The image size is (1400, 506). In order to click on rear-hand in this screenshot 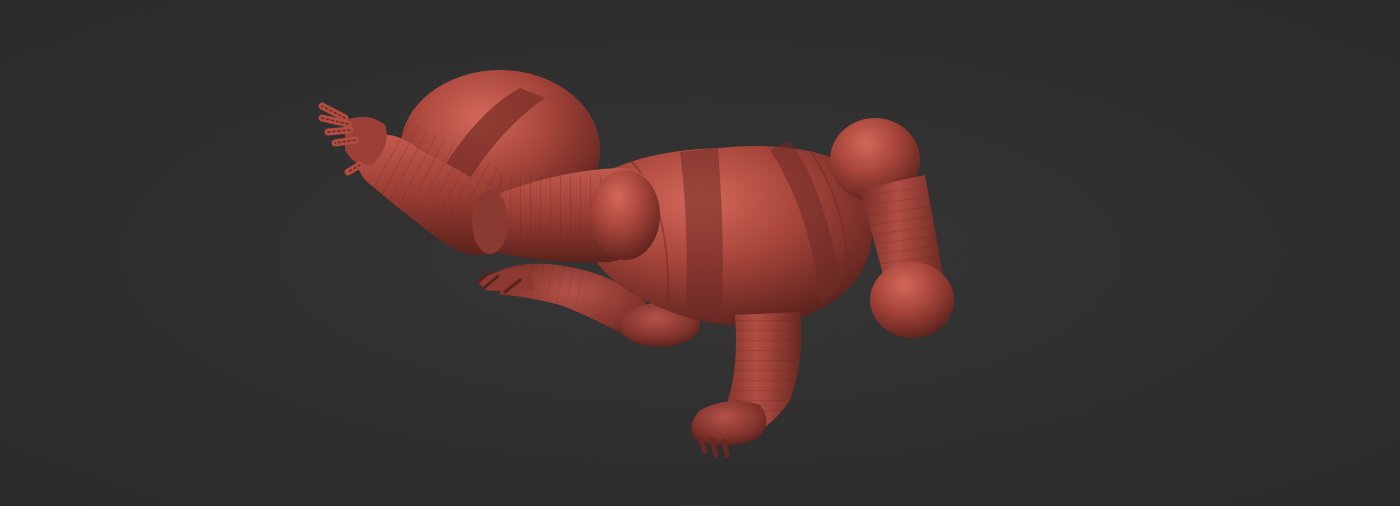, I will do `click(505, 280)`.